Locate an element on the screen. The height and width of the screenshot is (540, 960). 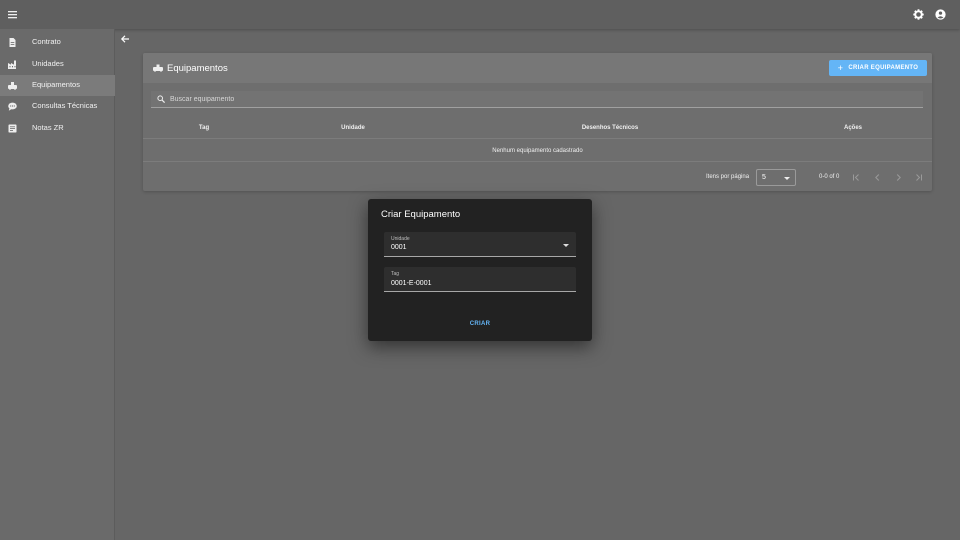
unit-select: Unidade 0001 is located at coordinates (480, 244).